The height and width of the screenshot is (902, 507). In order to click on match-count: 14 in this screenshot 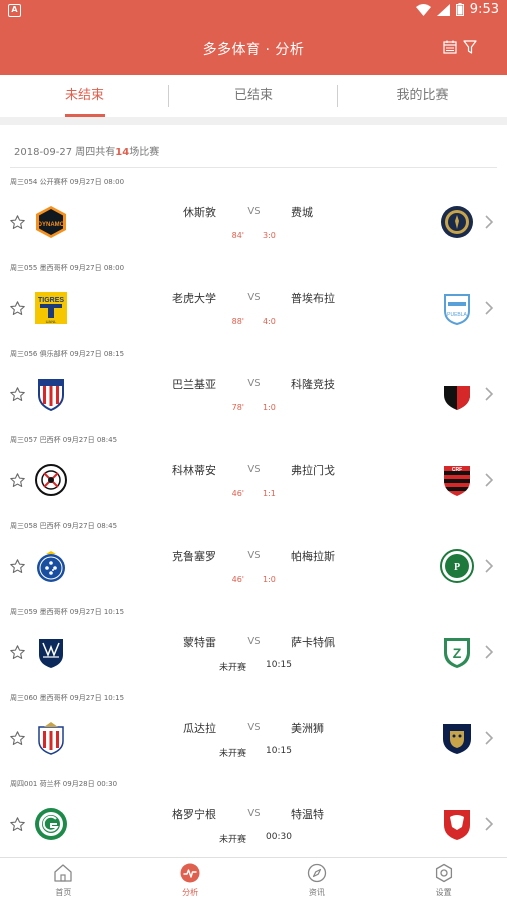, I will do `click(122, 152)`.